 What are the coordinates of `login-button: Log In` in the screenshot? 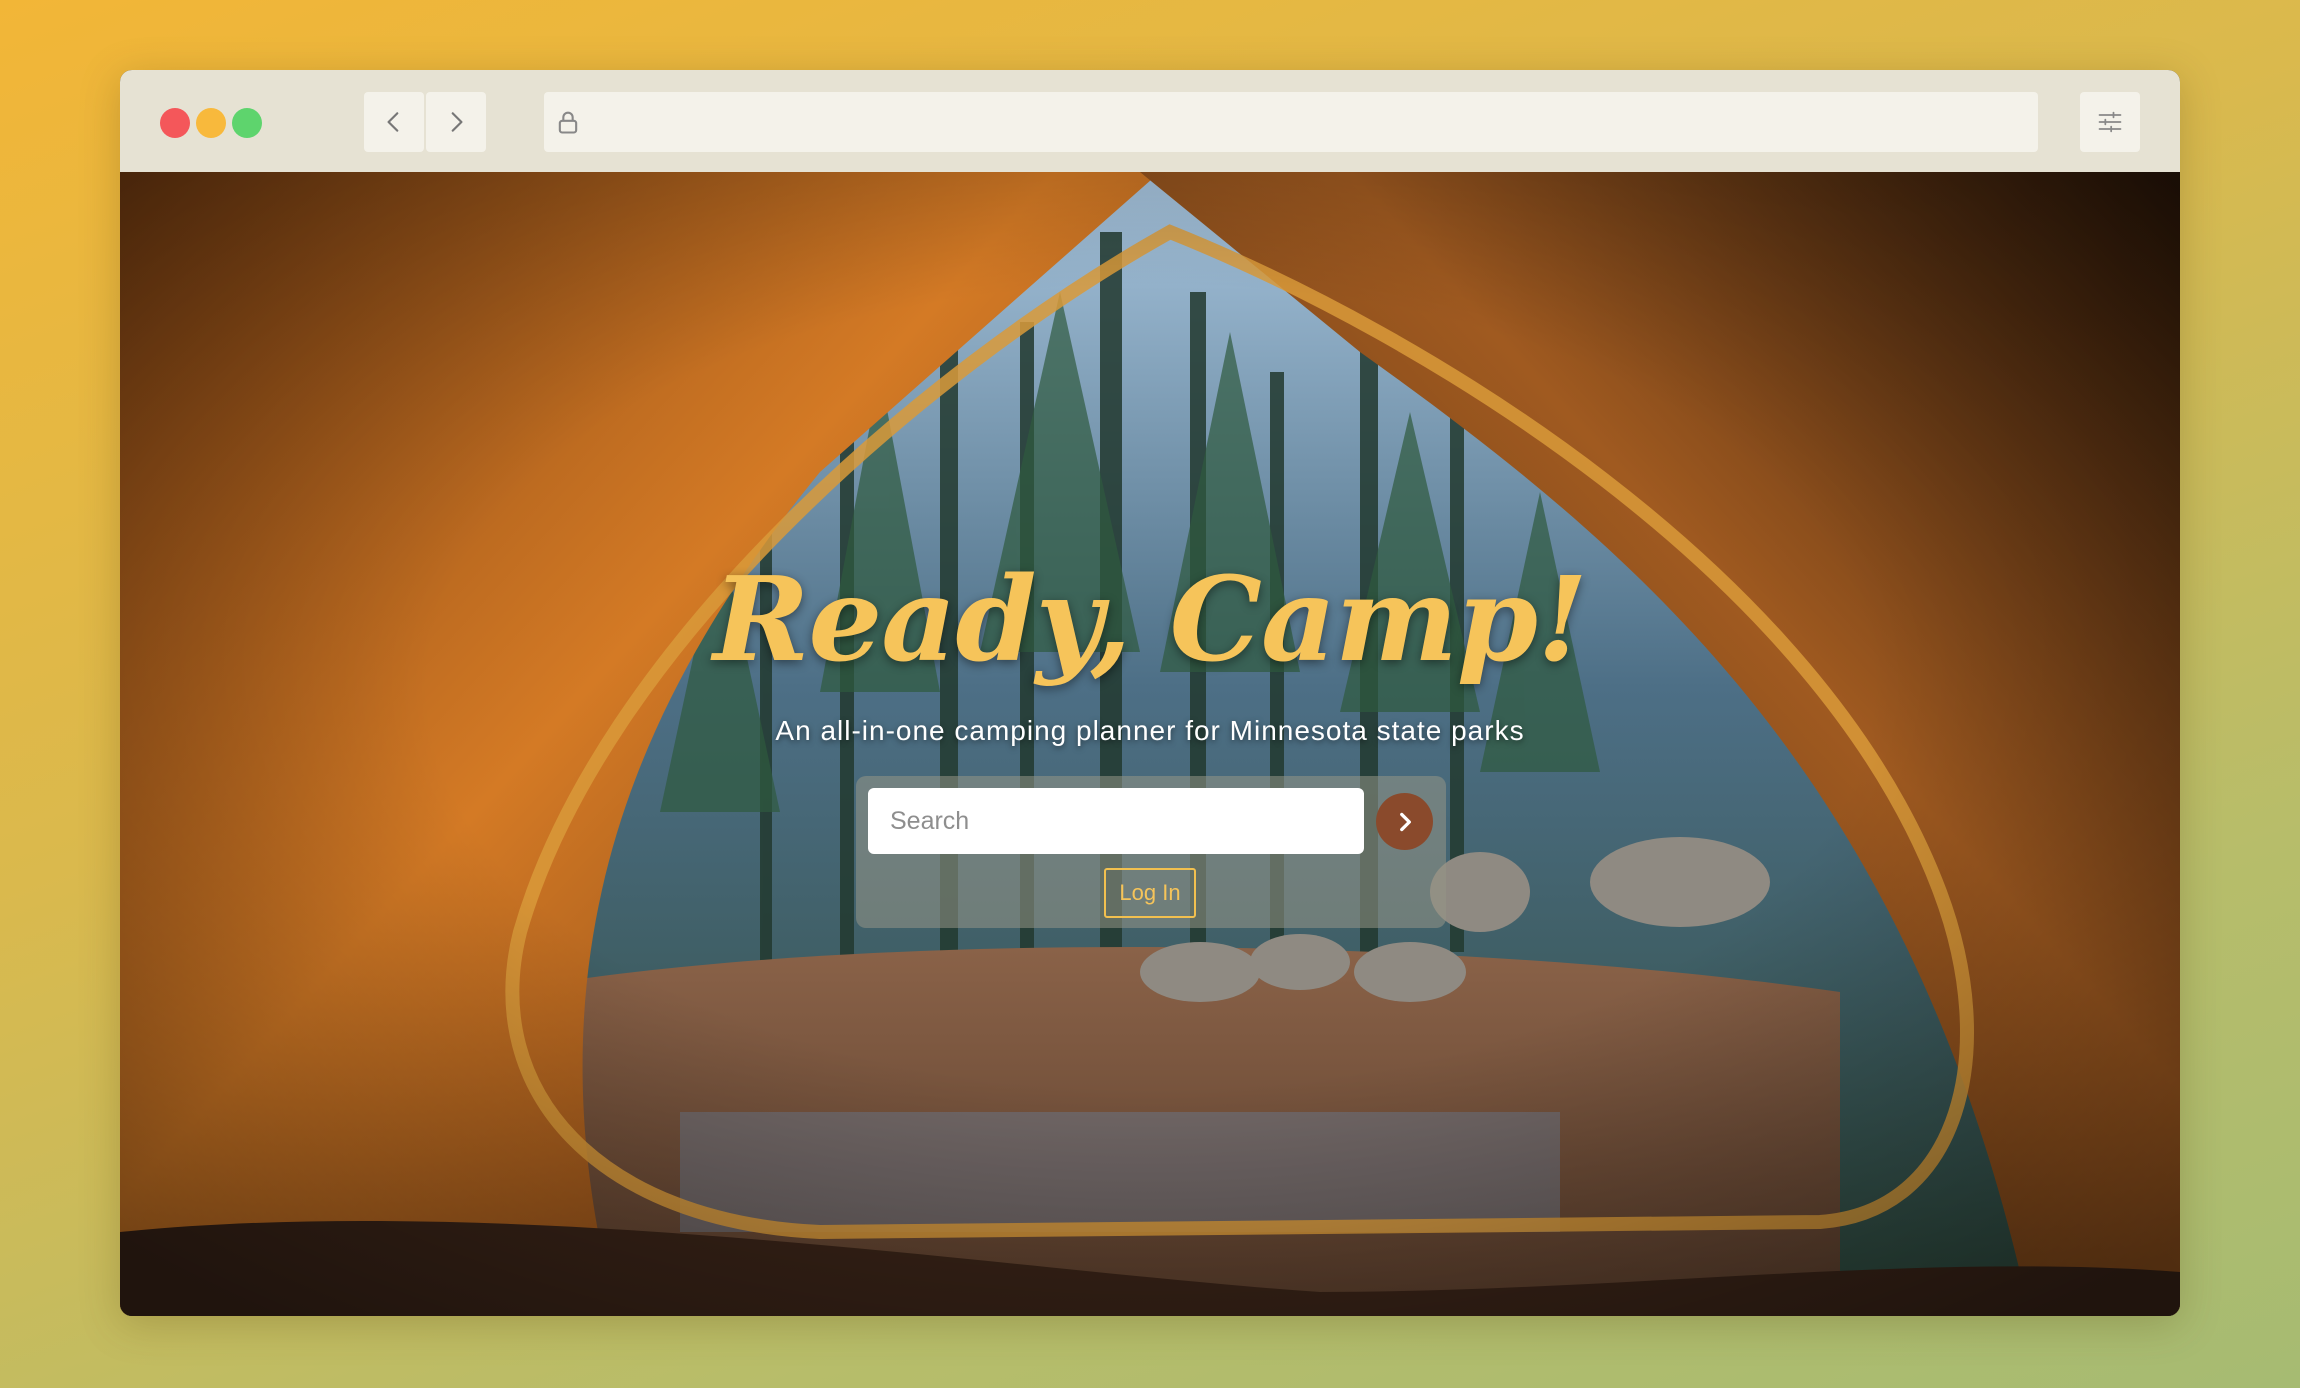 It's located at (1150, 893).